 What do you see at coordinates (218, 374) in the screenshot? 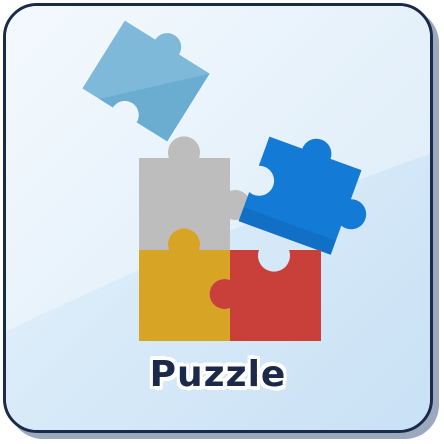
I see `tile-label: Puzzle` at bounding box center [218, 374].